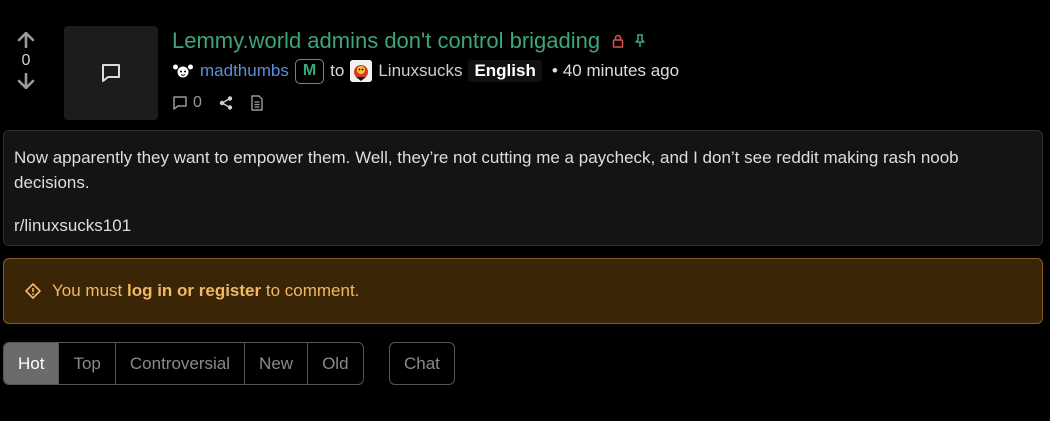 Image resolution: width=1050 pixels, height=421 pixels. I want to click on vote-column: 0, so click(26, 60).